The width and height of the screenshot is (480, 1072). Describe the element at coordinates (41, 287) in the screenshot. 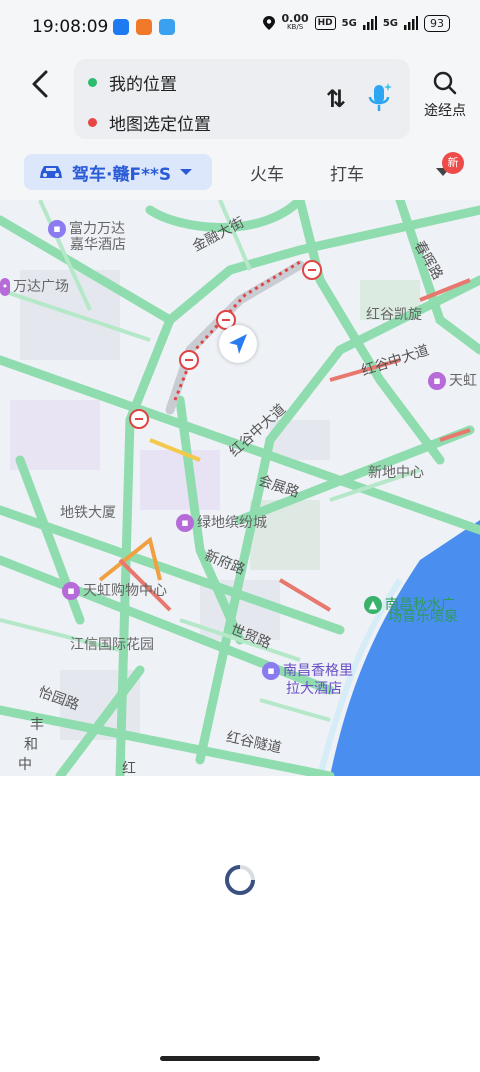

I see `poi-wanda-text: 万达广场` at that location.